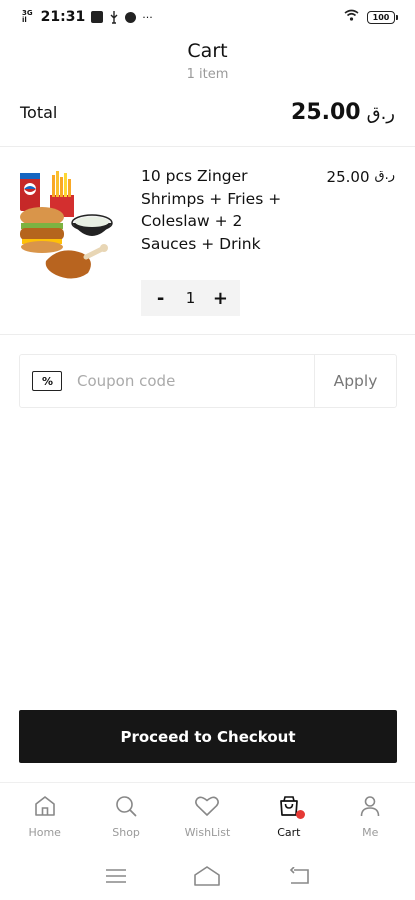  What do you see at coordinates (370, 806) in the screenshot?
I see `user-icon` at bounding box center [370, 806].